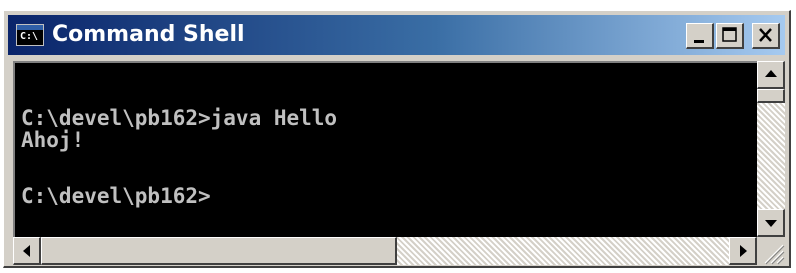 Image resolution: width=796 pixels, height=273 pixels. What do you see at coordinates (148, 34) in the screenshot?
I see `window-title: Command Shell` at bounding box center [148, 34].